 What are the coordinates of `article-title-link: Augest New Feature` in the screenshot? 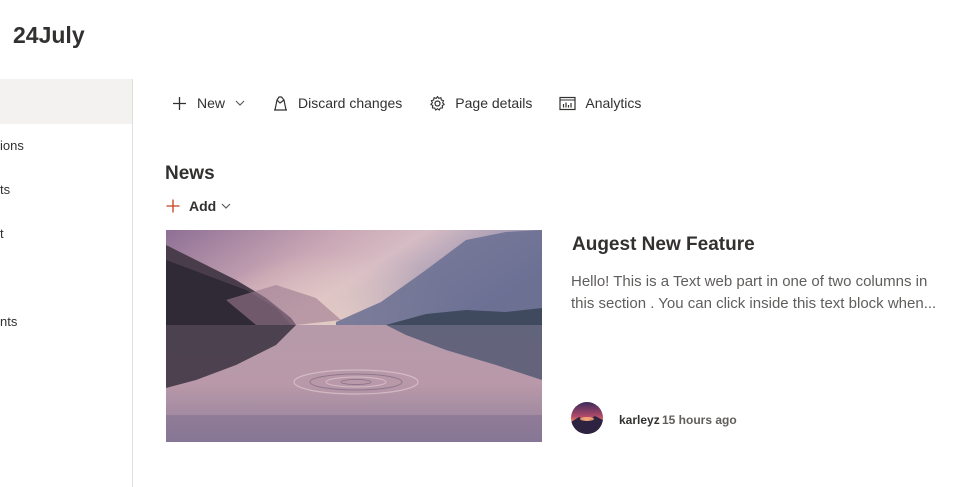 It's located at (663, 245).